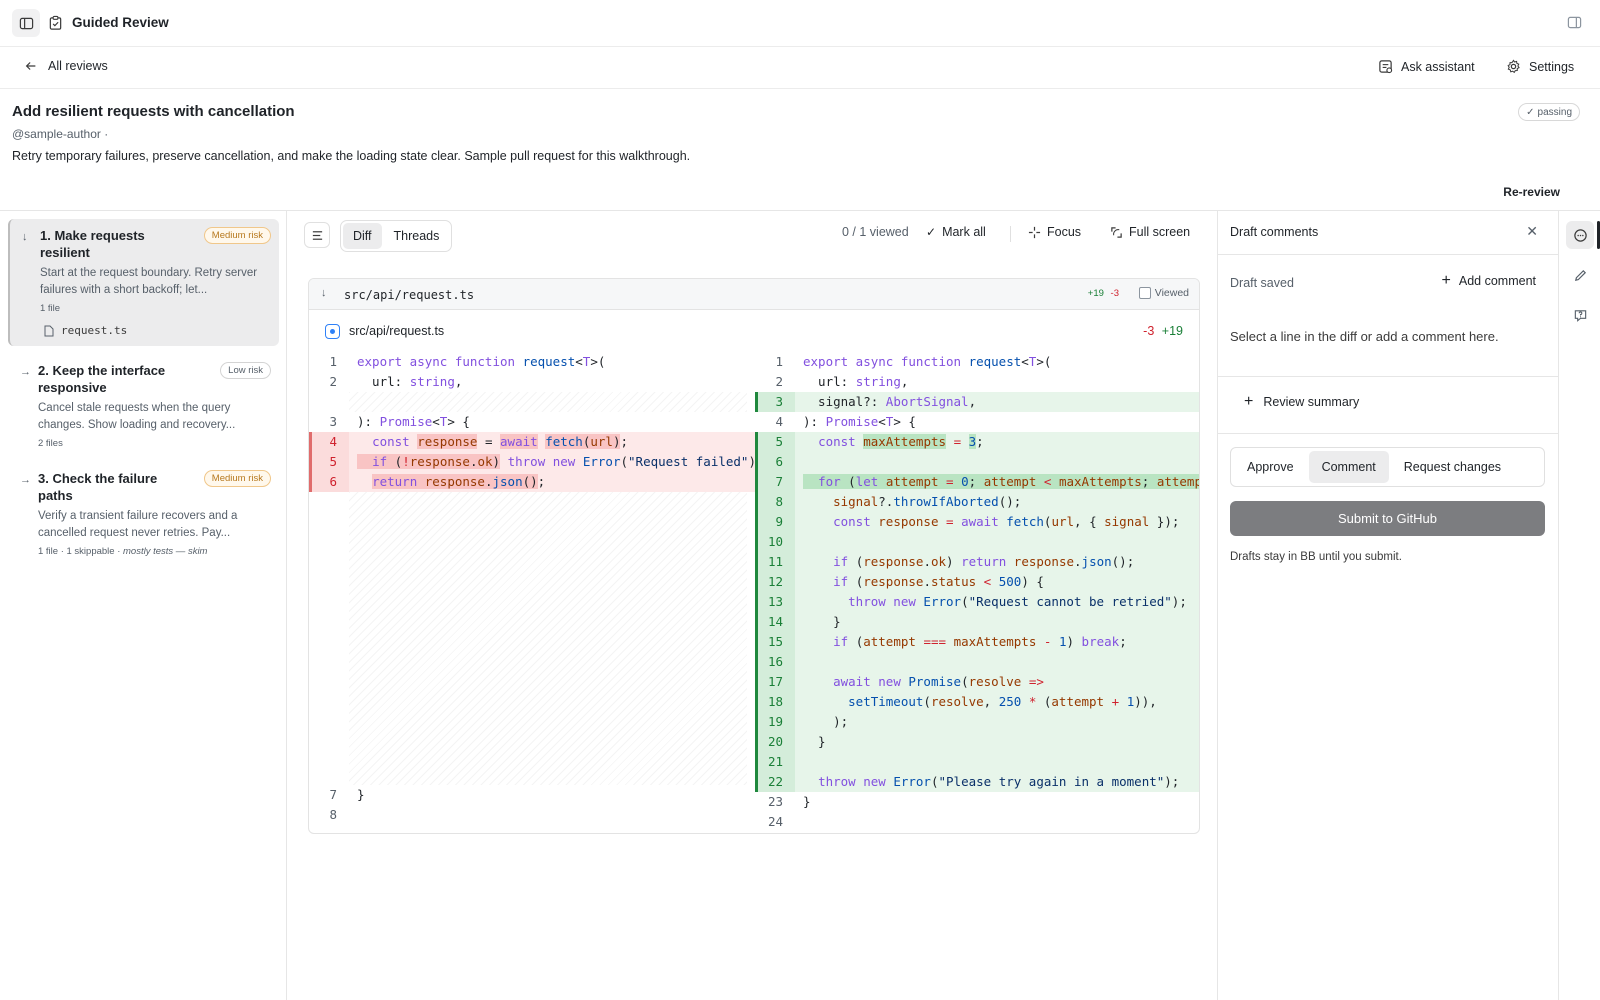 This screenshot has height=1000, width=1600. I want to click on diff-line: 24, so click(977, 822).